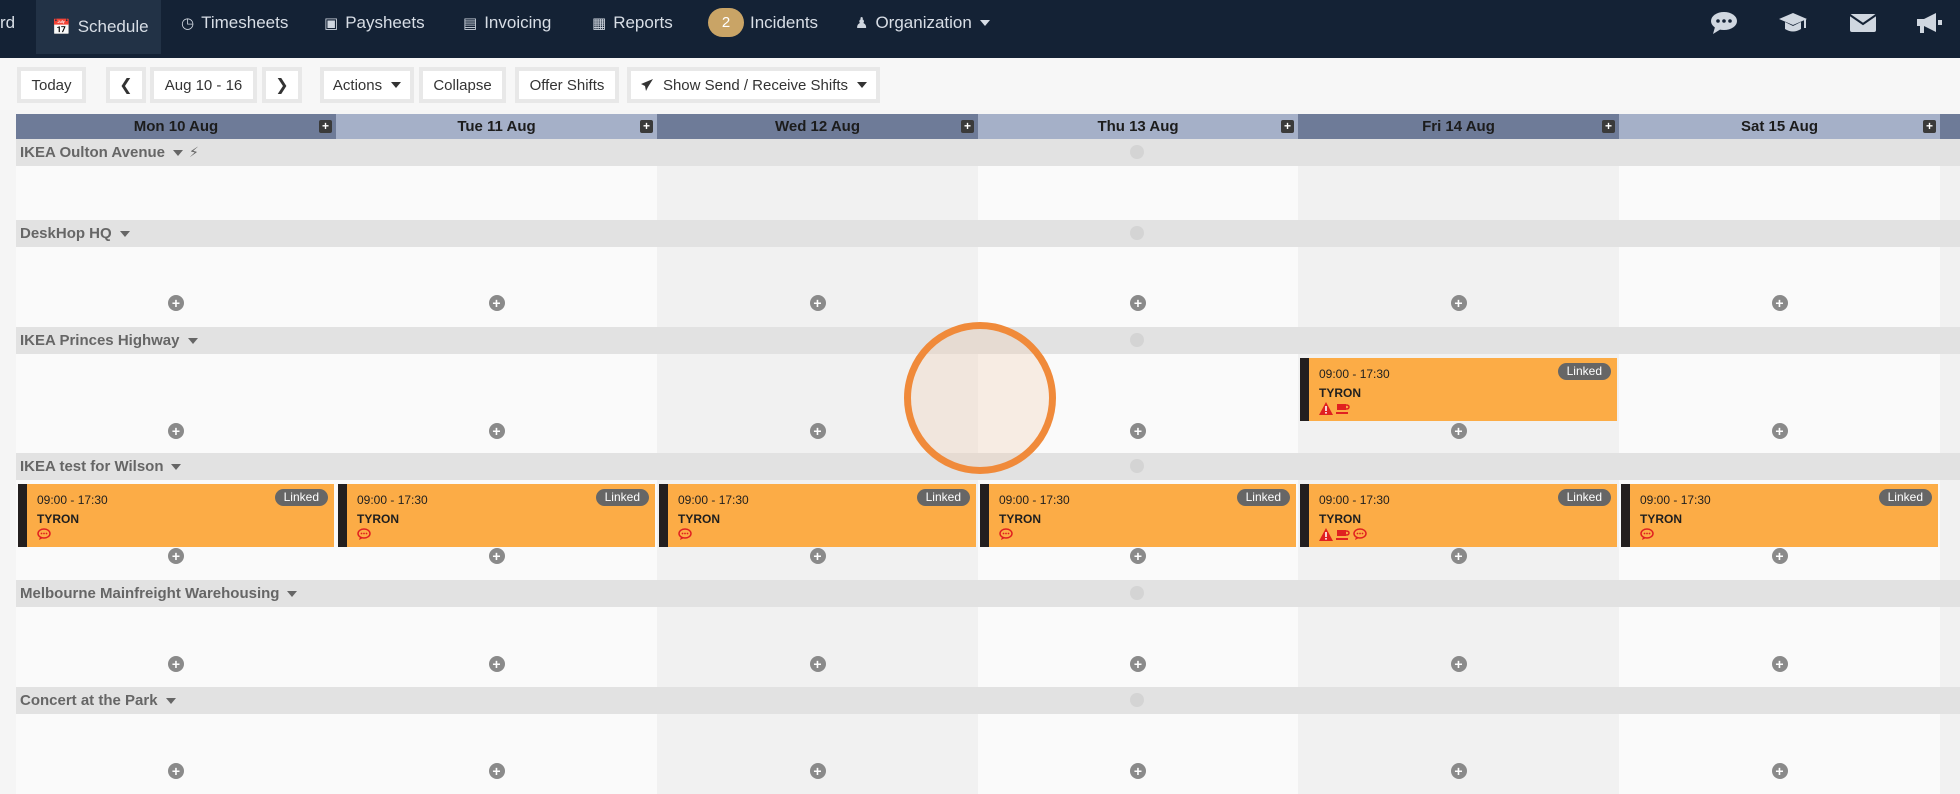 This screenshot has height=794, width=1960. I want to click on nav-item-paysheets: ▣ Paysheets, so click(374, 22).